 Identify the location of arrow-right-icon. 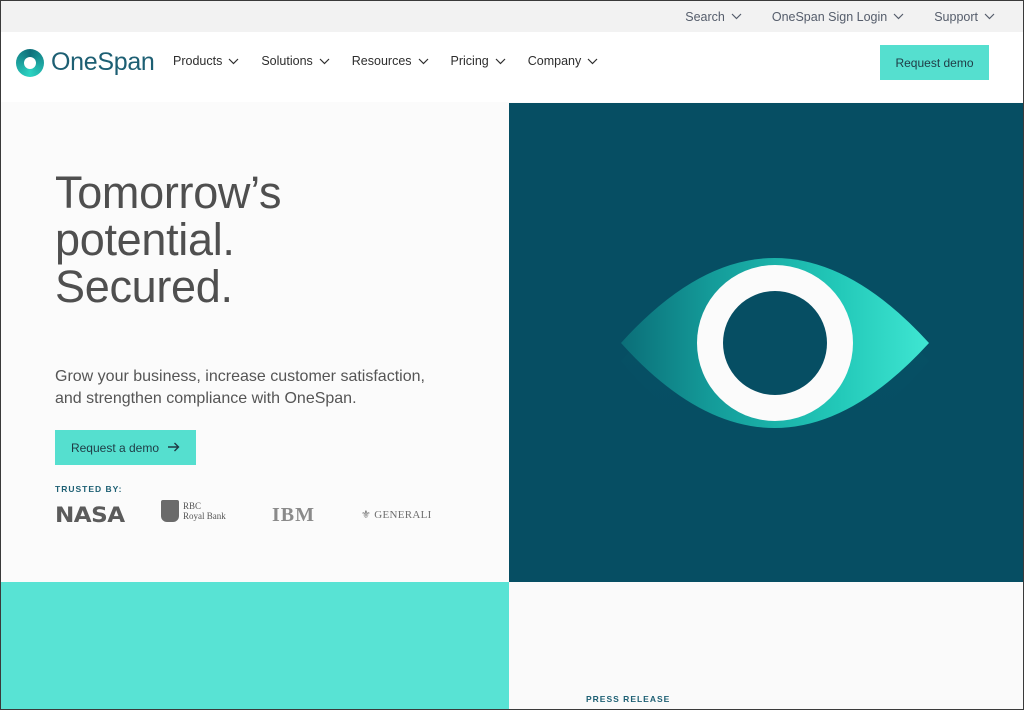
(174, 448).